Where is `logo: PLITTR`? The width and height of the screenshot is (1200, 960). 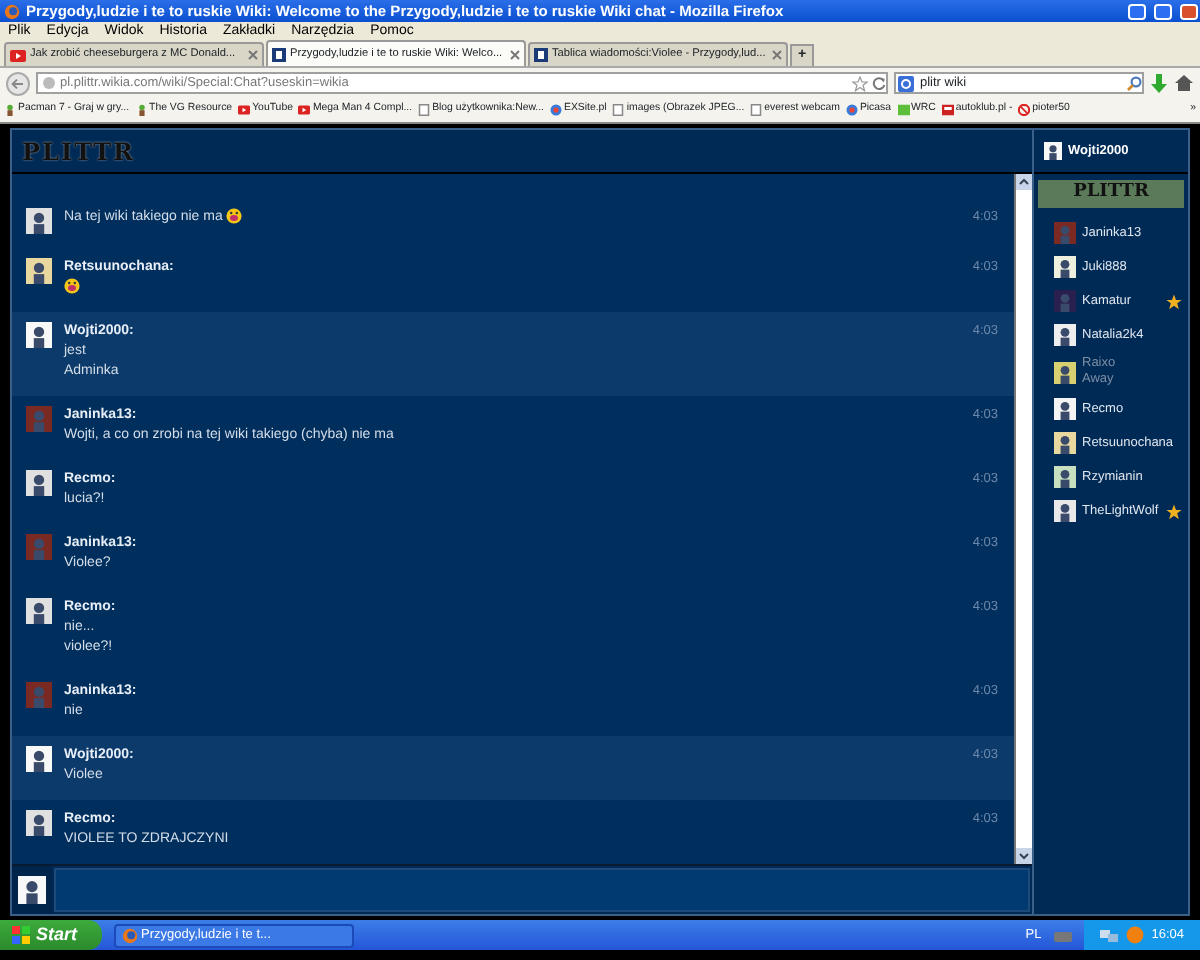 logo: PLITTR is located at coordinates (78, 151).